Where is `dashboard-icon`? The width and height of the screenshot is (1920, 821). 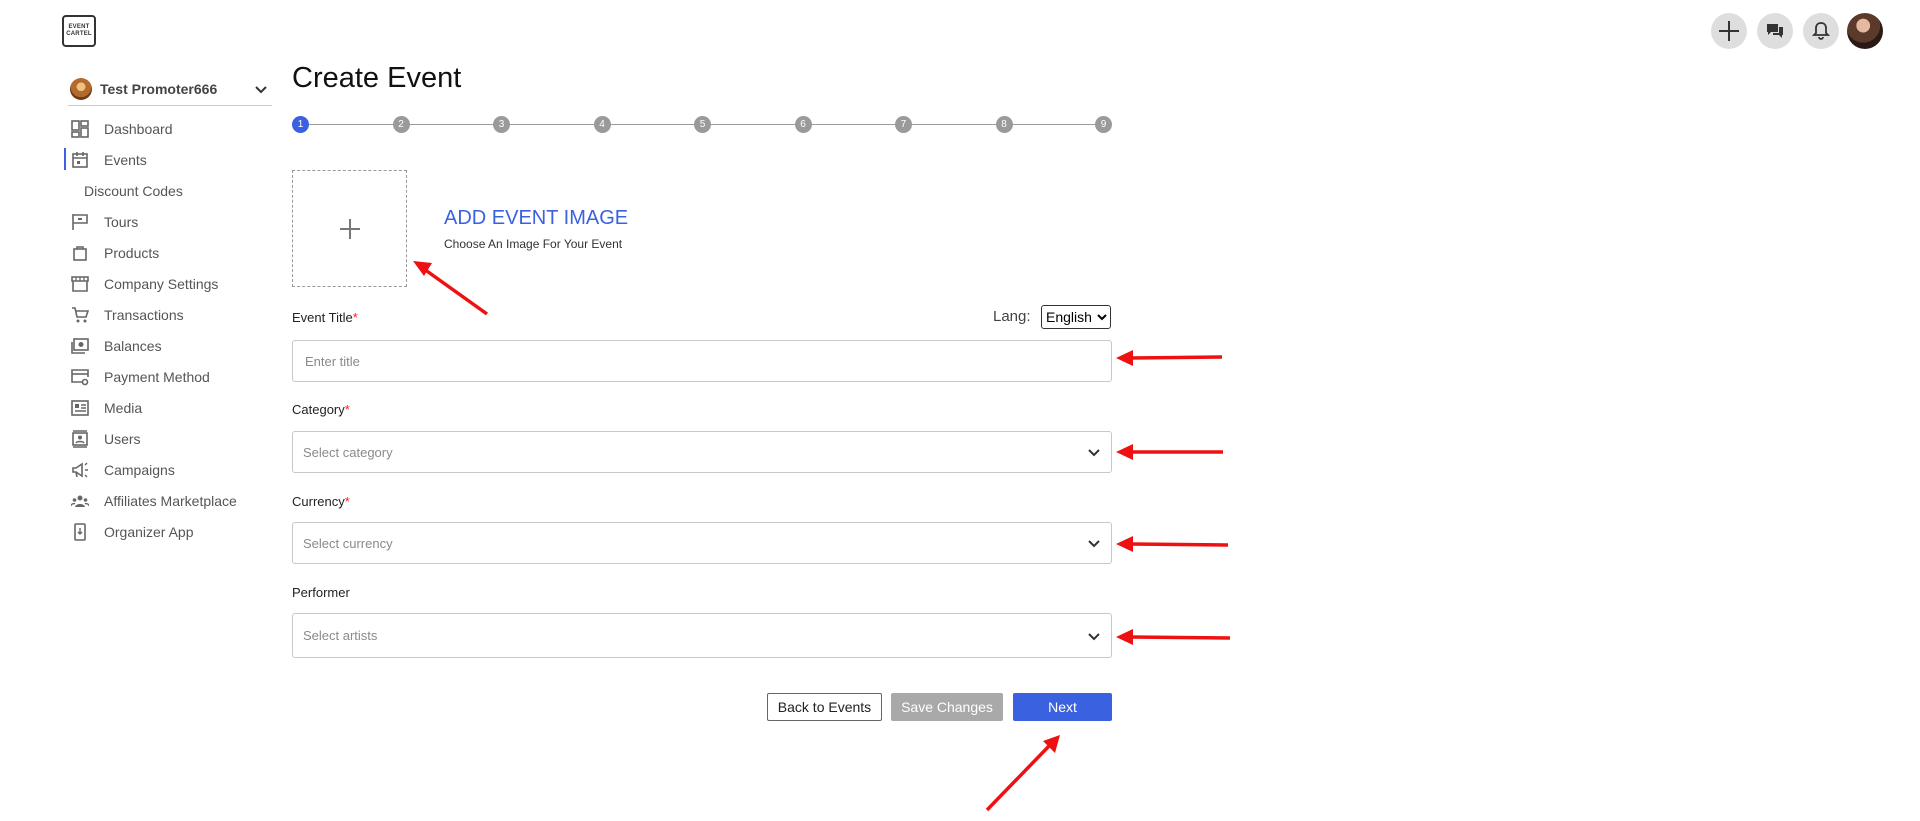 dashboard-icon is located at coordinates (80, 129).